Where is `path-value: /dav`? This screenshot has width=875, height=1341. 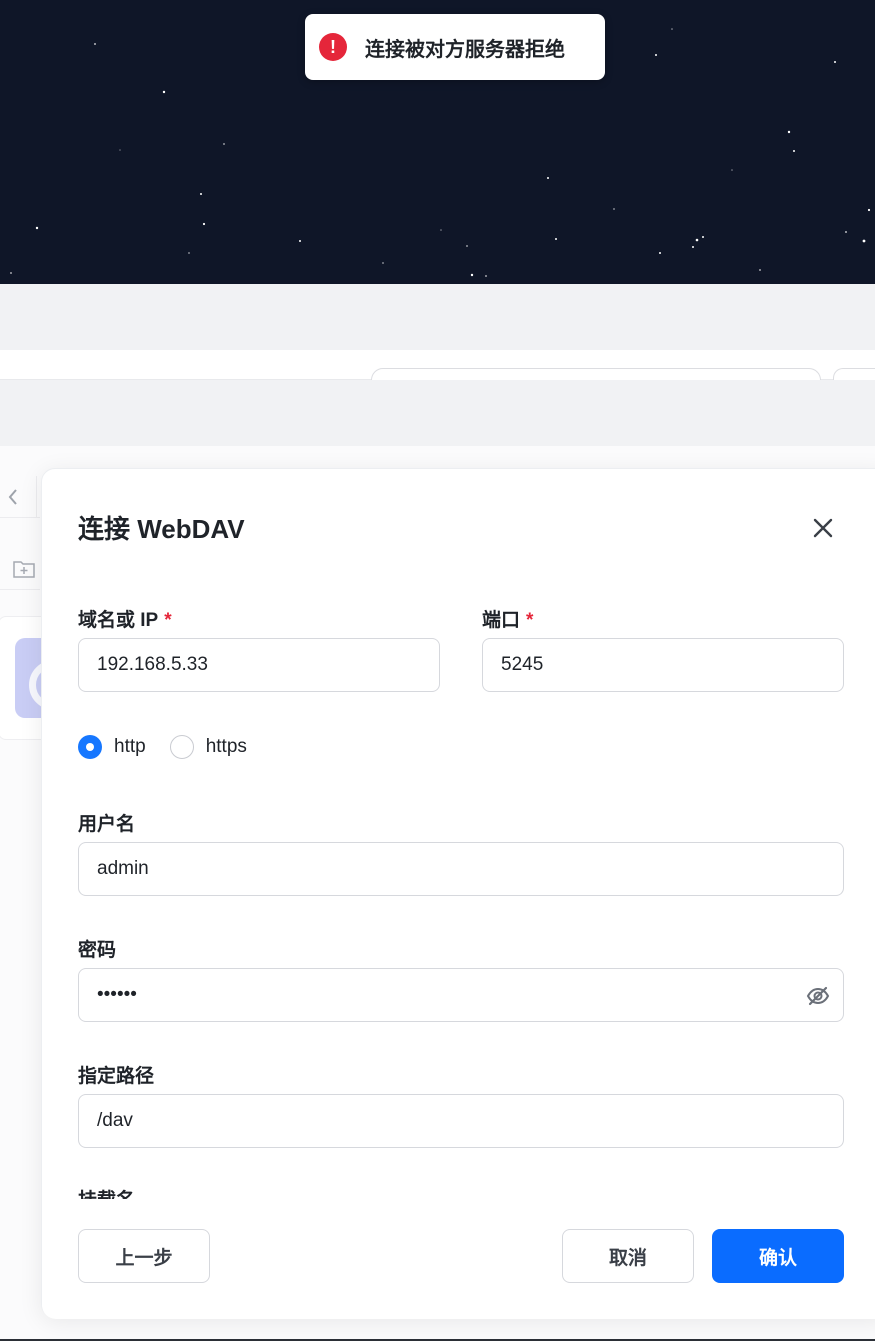
path-value: /dav is located at coordinates (115, 1120).